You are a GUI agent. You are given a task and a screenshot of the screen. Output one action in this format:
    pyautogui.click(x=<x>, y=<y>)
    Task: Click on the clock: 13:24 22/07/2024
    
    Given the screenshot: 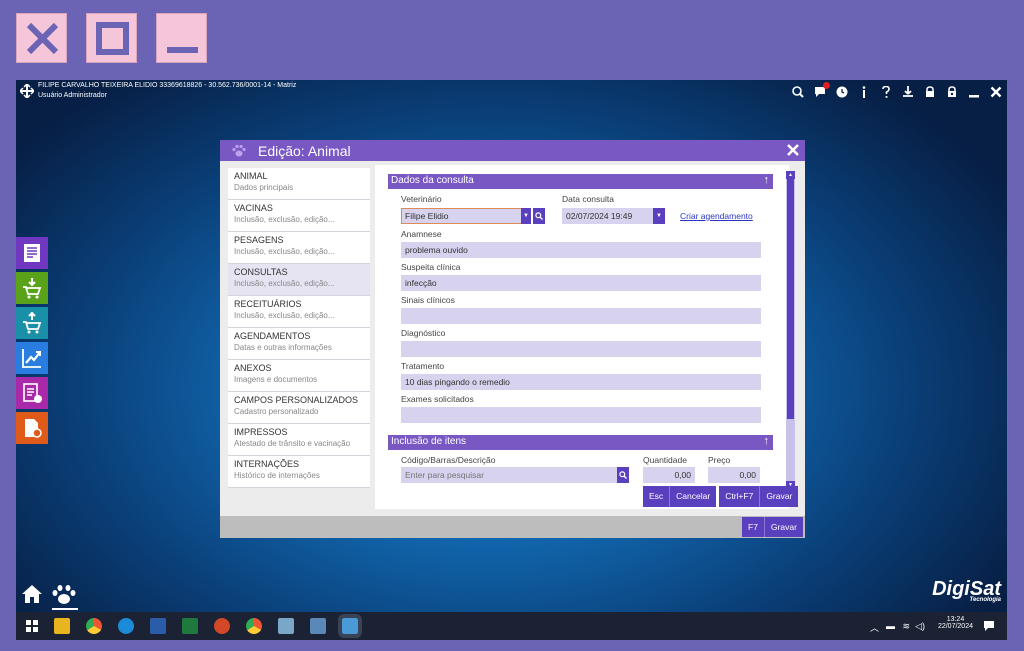 What is the action you would take?
    pyautogui.click(x=955, y=623)
    